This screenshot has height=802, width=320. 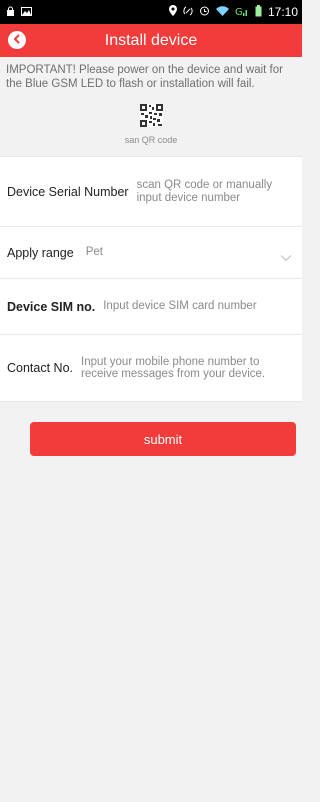 What do you see at coordinates (151, 253) in the screenshot?
I see `apply-range-row: Apply range Pet` at bounding box center [151, 253].